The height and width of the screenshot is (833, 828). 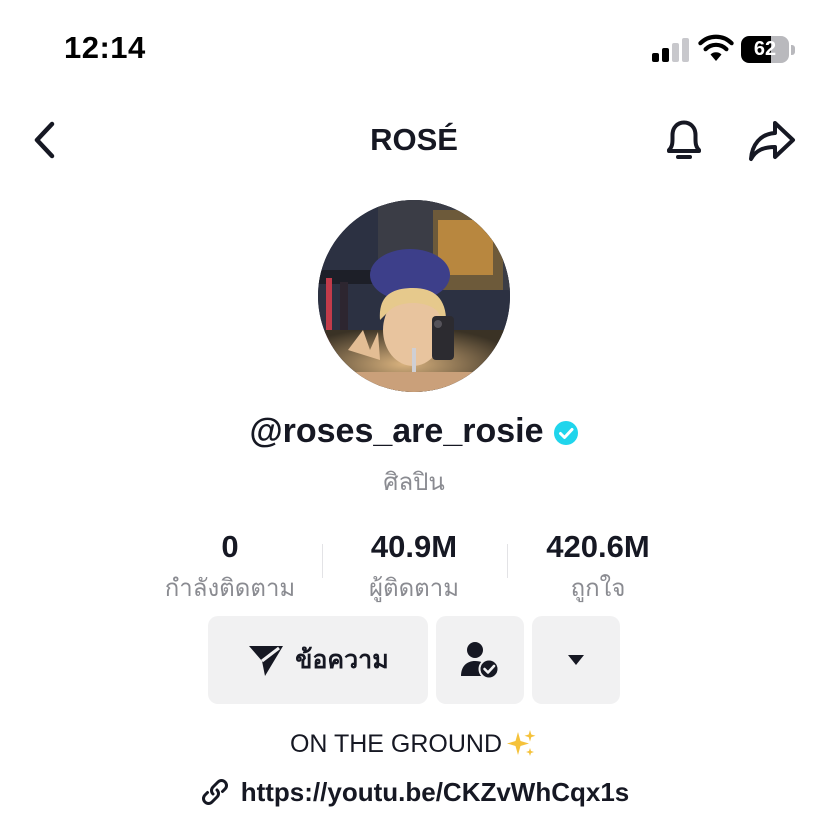 I want to click on profile-category: ศิลปิน, so click(x=414, y=482).